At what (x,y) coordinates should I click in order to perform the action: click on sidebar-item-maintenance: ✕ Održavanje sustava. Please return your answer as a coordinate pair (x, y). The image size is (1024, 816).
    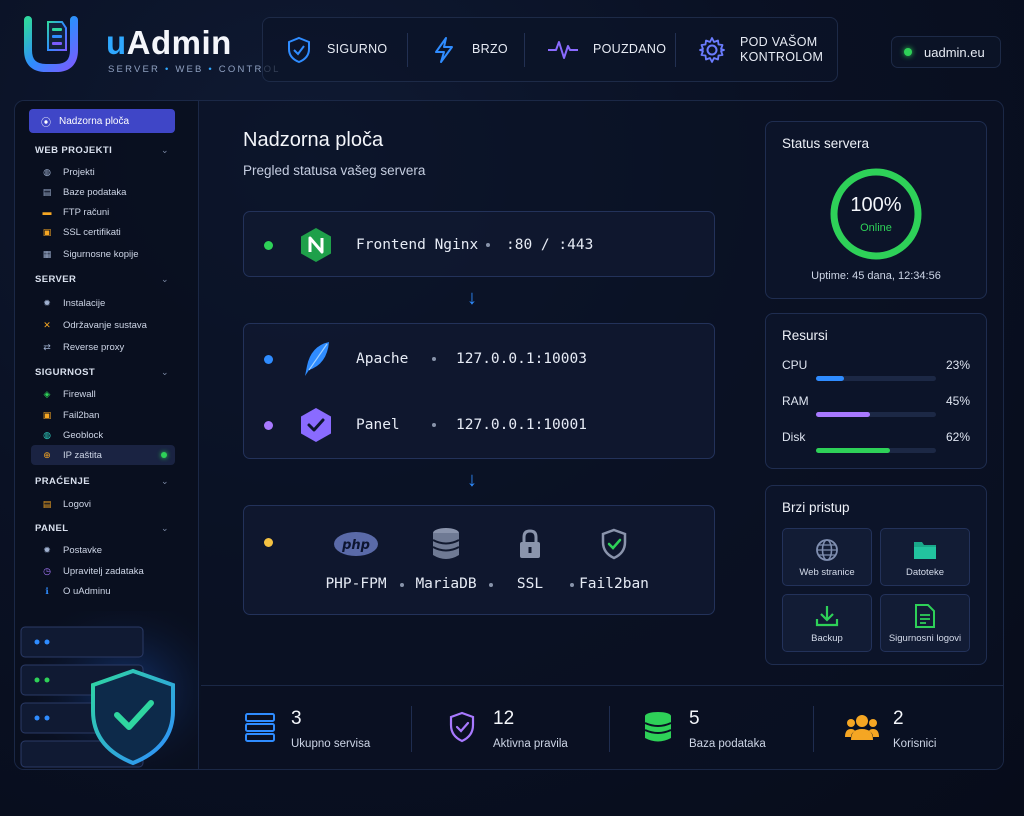
    Looking at the image, I should click on (106, 325).